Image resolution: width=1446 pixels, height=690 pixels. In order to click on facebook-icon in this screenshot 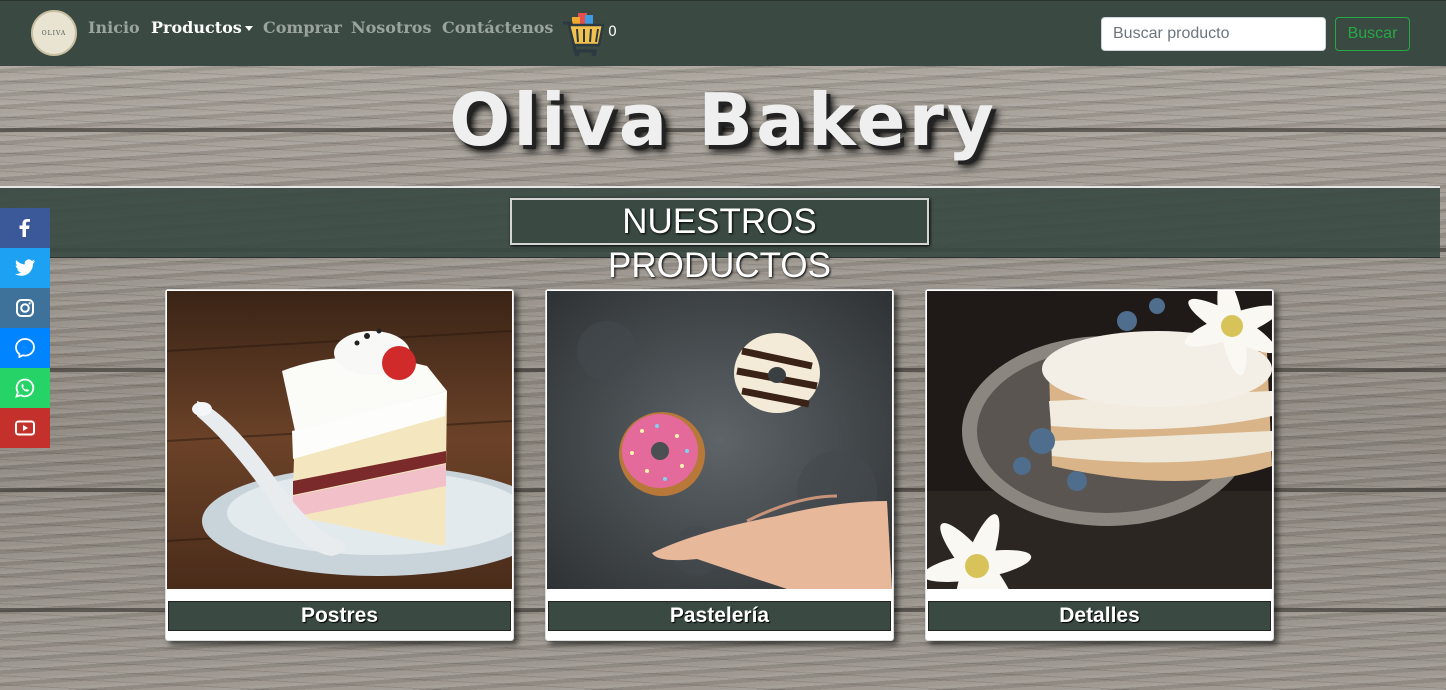, I will do `click(24, 228)`.